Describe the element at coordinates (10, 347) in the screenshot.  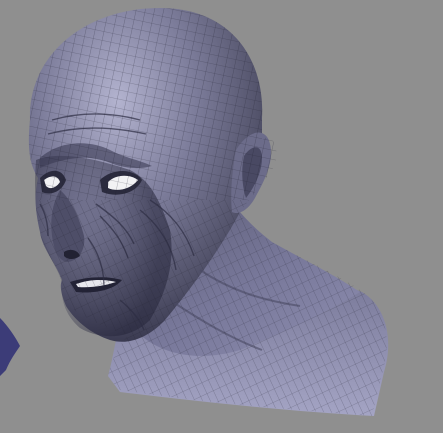
I see `partial-object-left-edge` at that location.